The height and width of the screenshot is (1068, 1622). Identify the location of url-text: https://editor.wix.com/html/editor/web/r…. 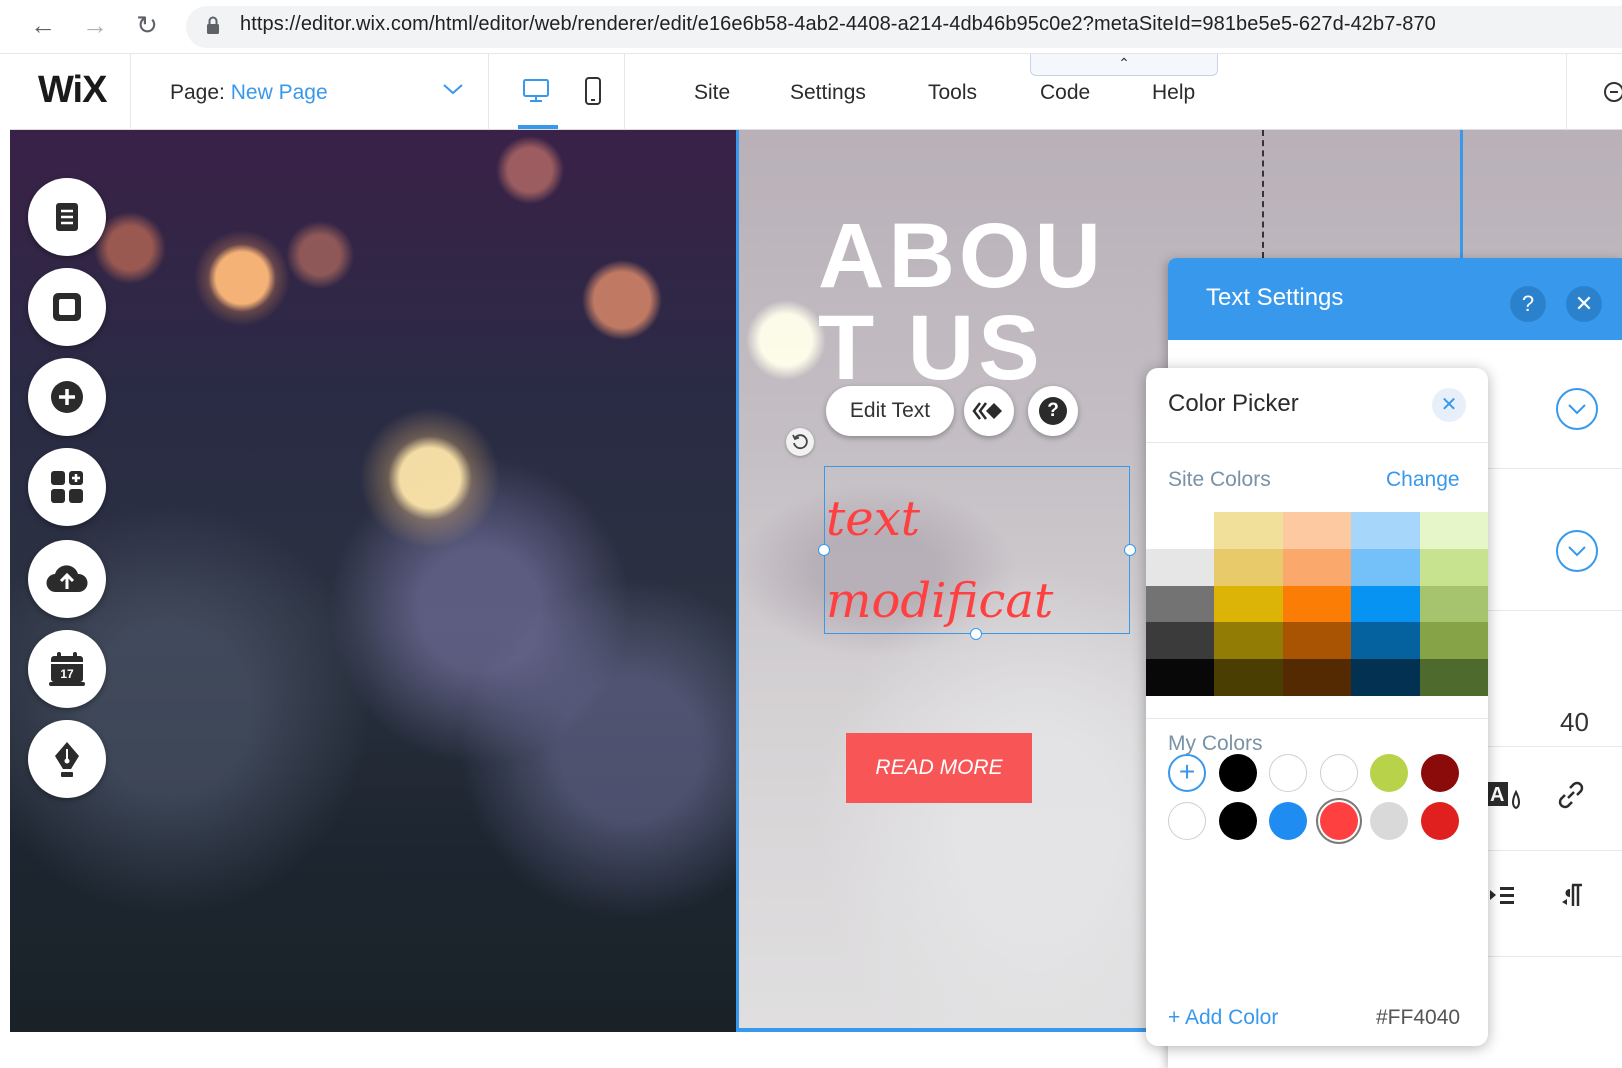
(838, 24).